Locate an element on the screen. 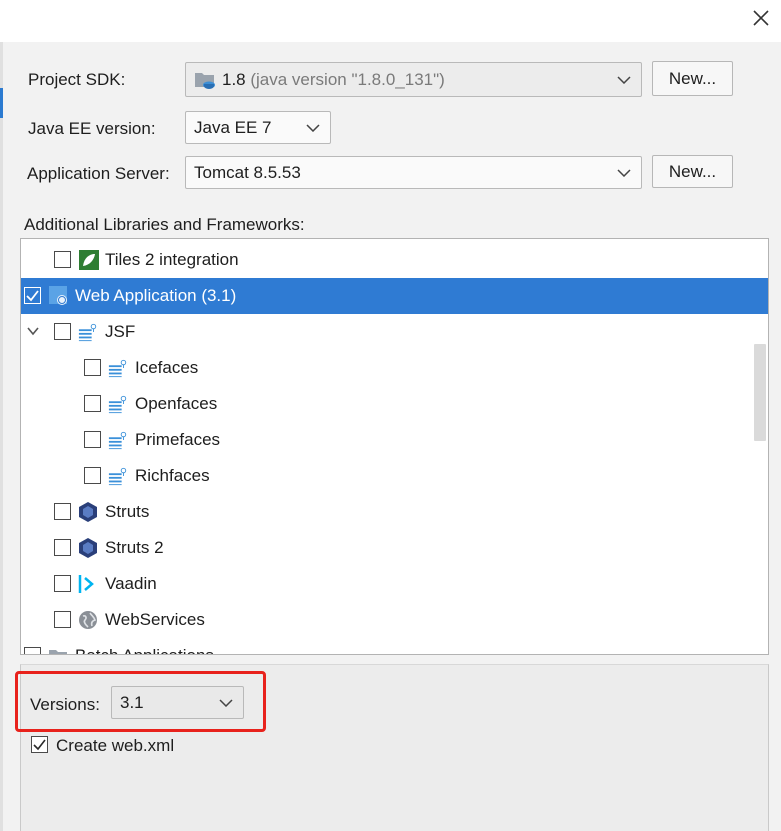 Image resolution: width=781 pixels, height=831 pixels. highlight-annotation-box is located at coordinates (140, 701).